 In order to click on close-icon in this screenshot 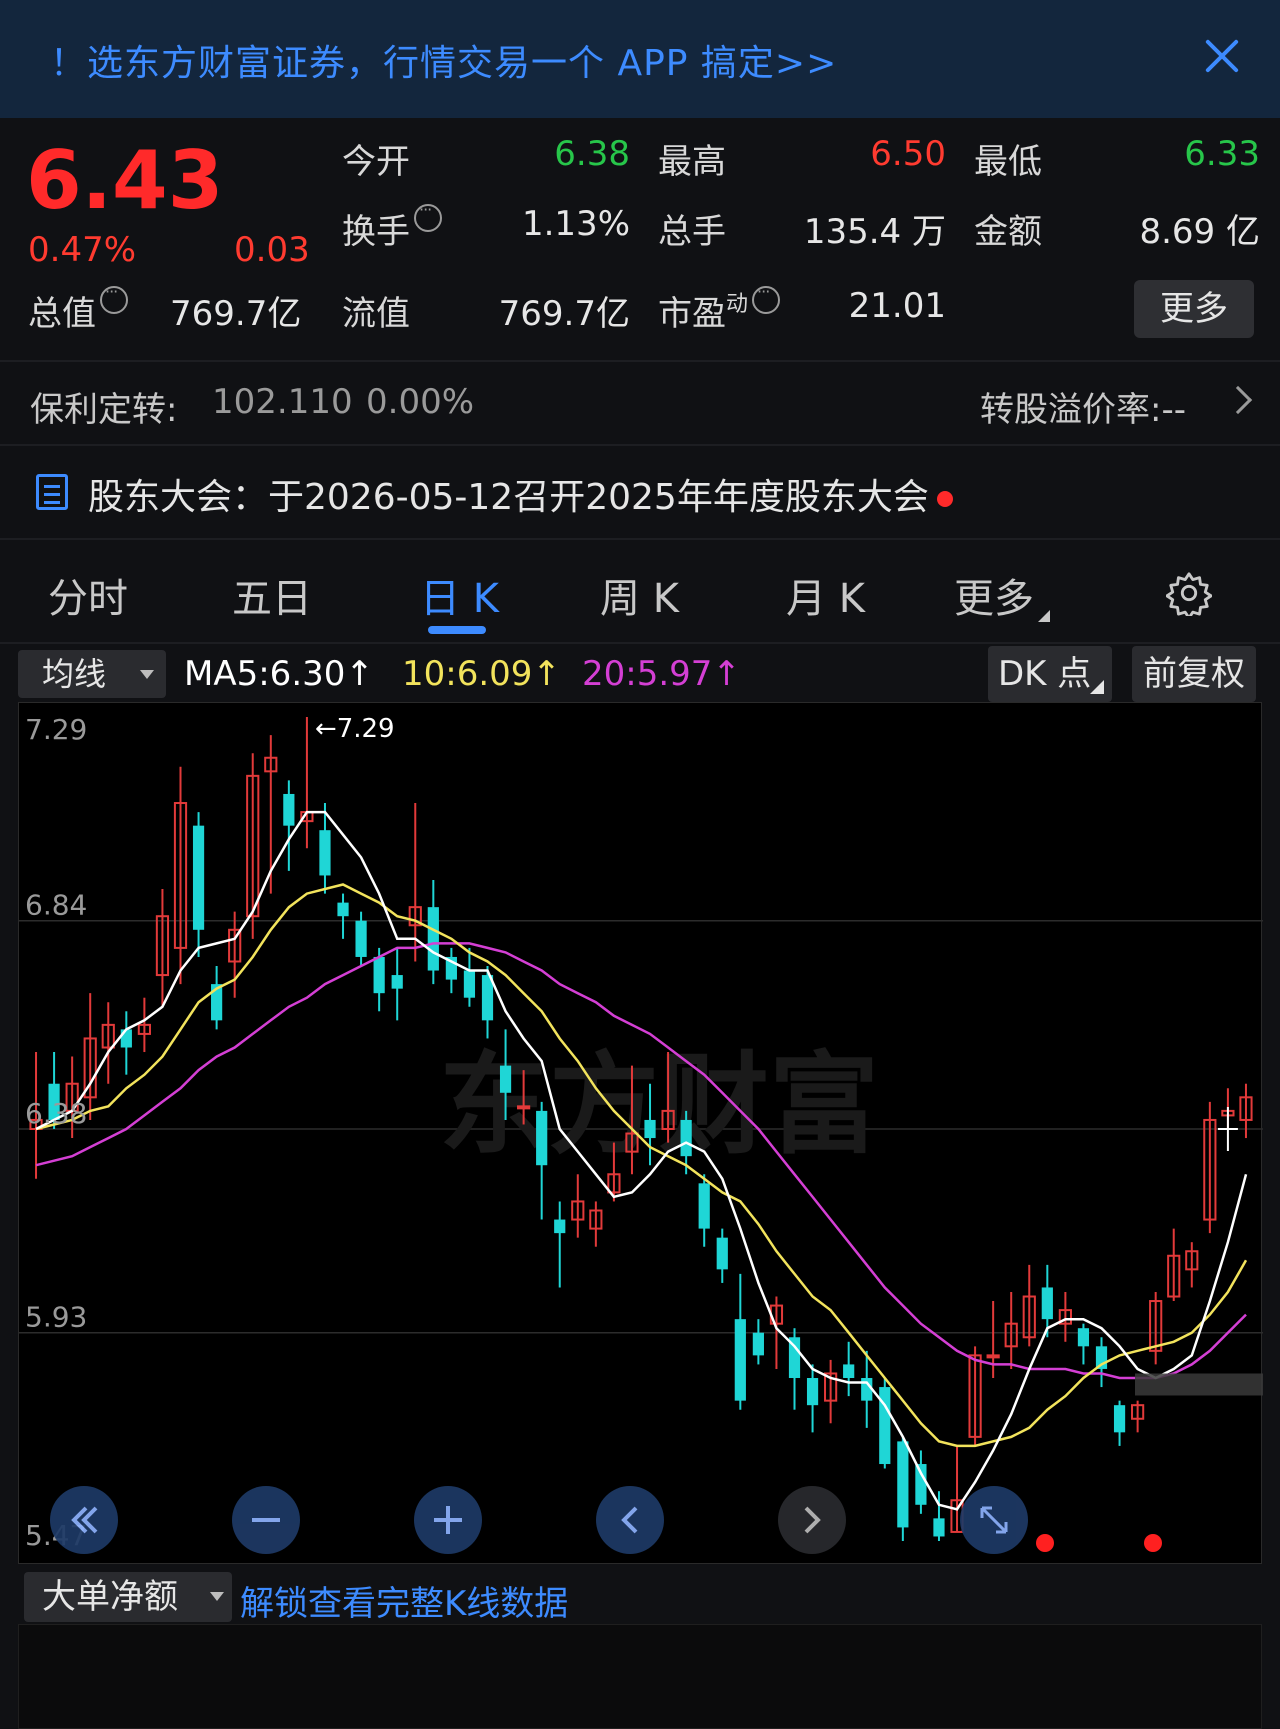, I will do `click(1222, 54)`.